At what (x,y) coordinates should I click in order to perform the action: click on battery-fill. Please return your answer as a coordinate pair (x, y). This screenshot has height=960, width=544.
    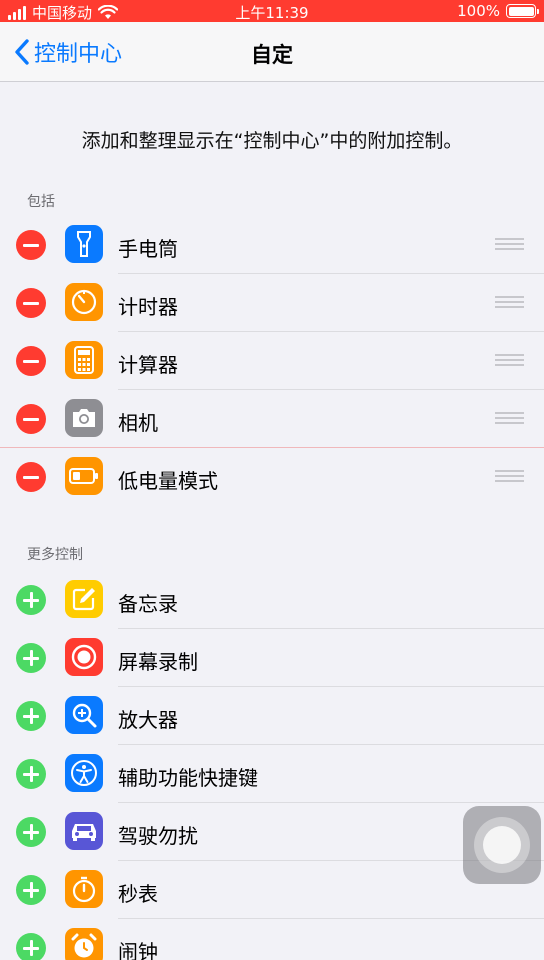
    Looking at the image, I should click on (521, 11).